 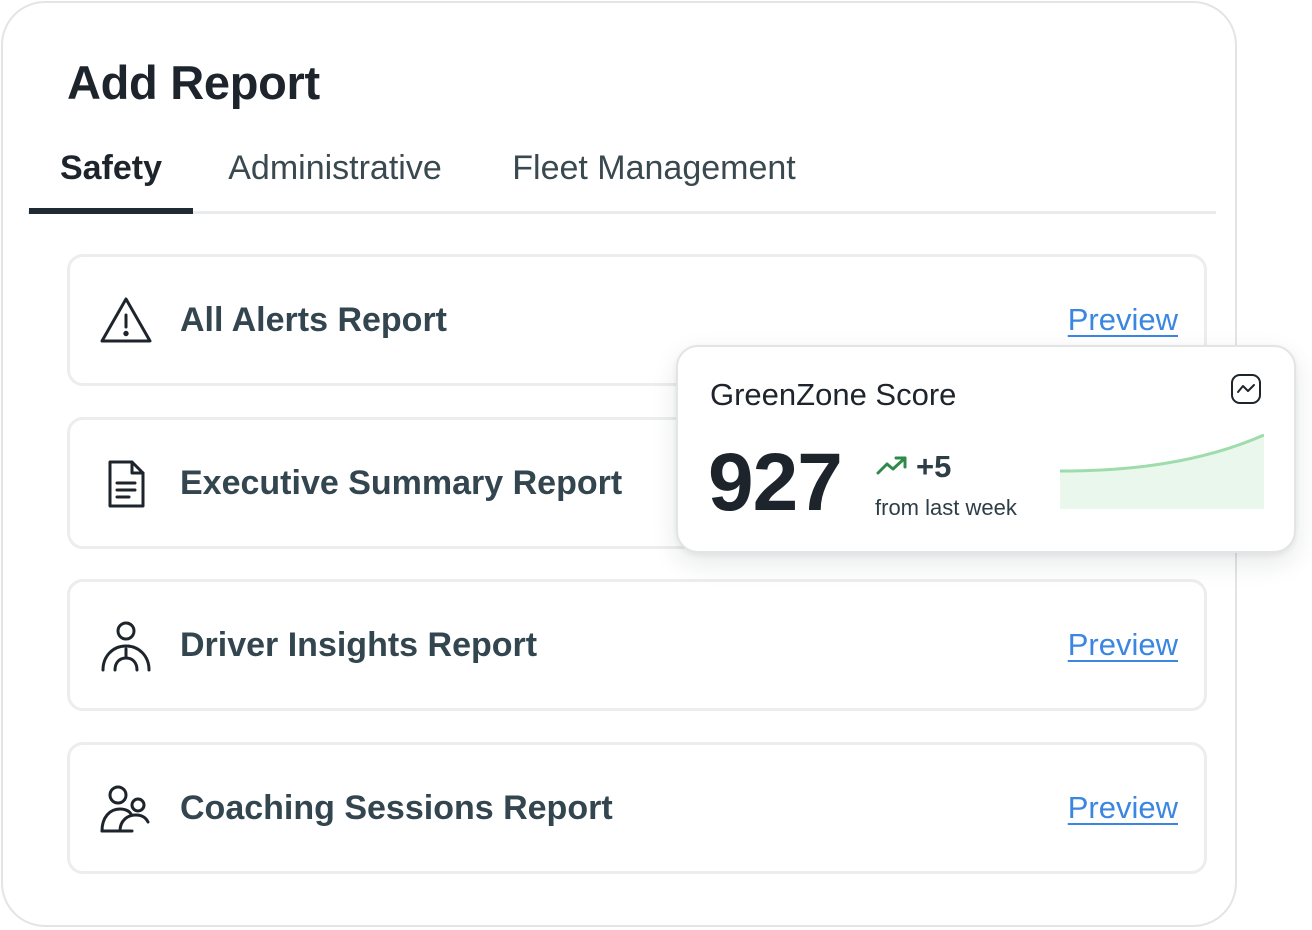 What do you see at coordinates (654, 178) in the screenshot?
I see `tab-fleet-management: Fleet Management` at bounding box center [654, 178].